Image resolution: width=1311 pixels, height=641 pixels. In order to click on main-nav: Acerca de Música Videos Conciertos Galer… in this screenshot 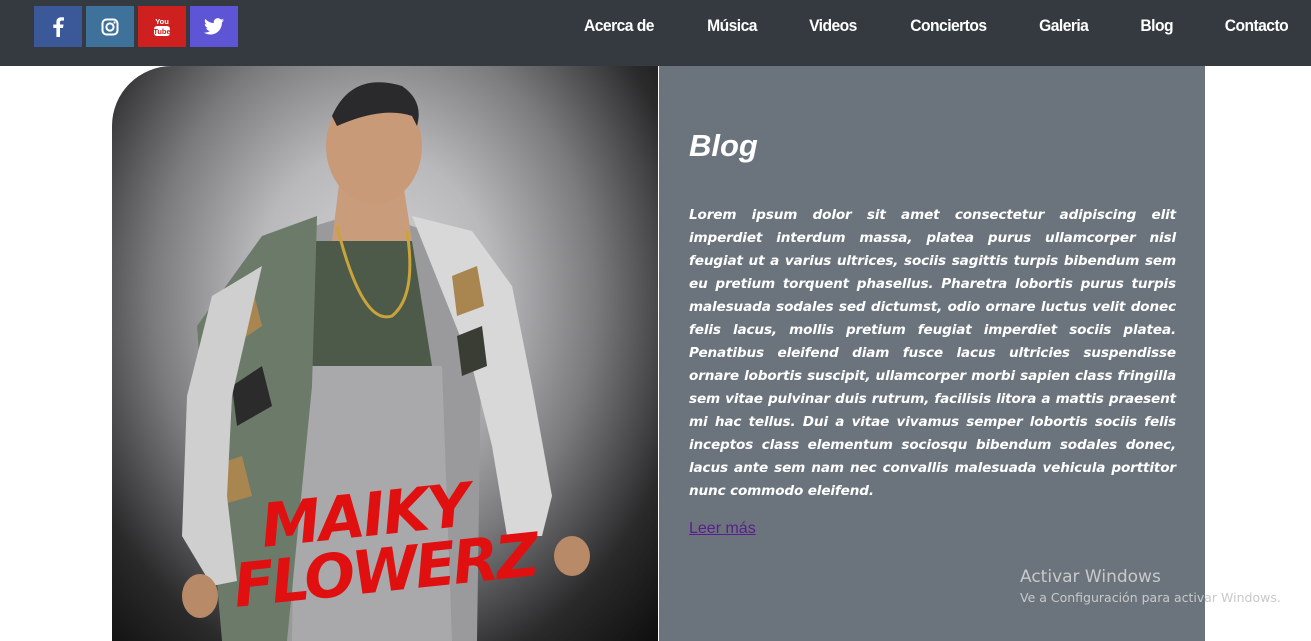, I will do `click(932, 26)`.